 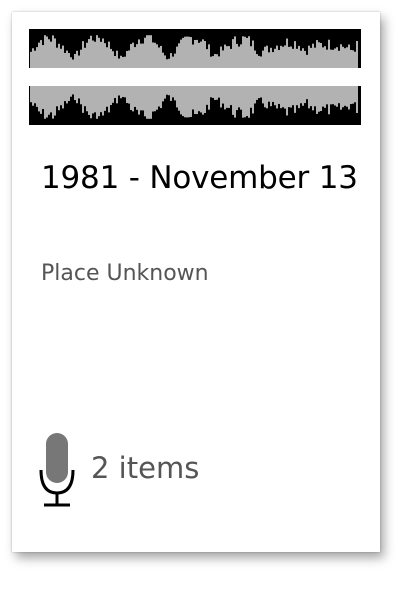 I want to click on waveform-graphic, so click(x=195, y=77).